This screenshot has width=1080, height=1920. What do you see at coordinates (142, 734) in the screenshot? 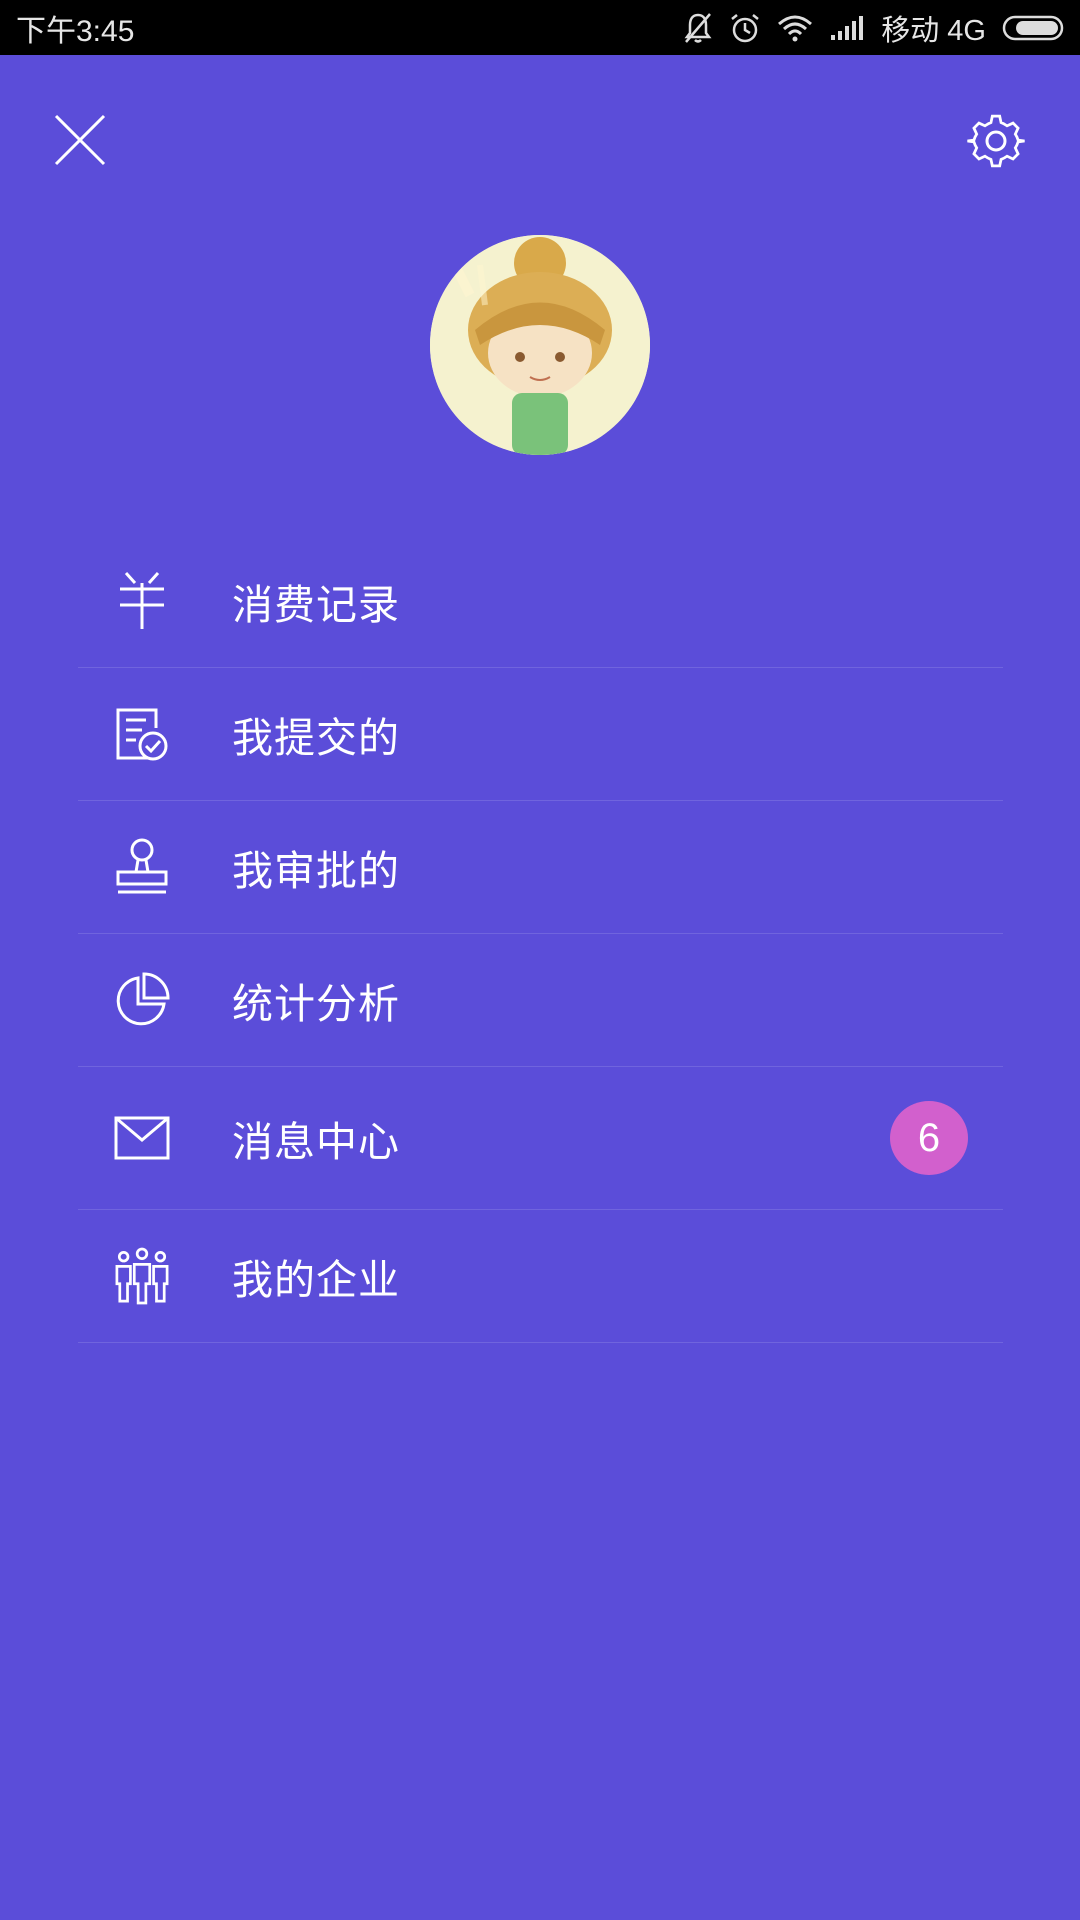
I see `document-check-icon` at bounding box center [142, 734].